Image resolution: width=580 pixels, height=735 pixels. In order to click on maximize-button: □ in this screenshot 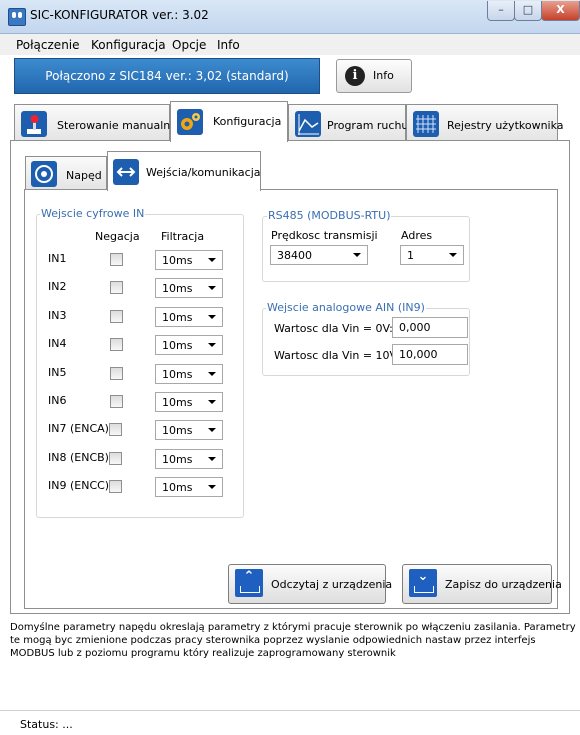, I will do `click(528, 11)`.